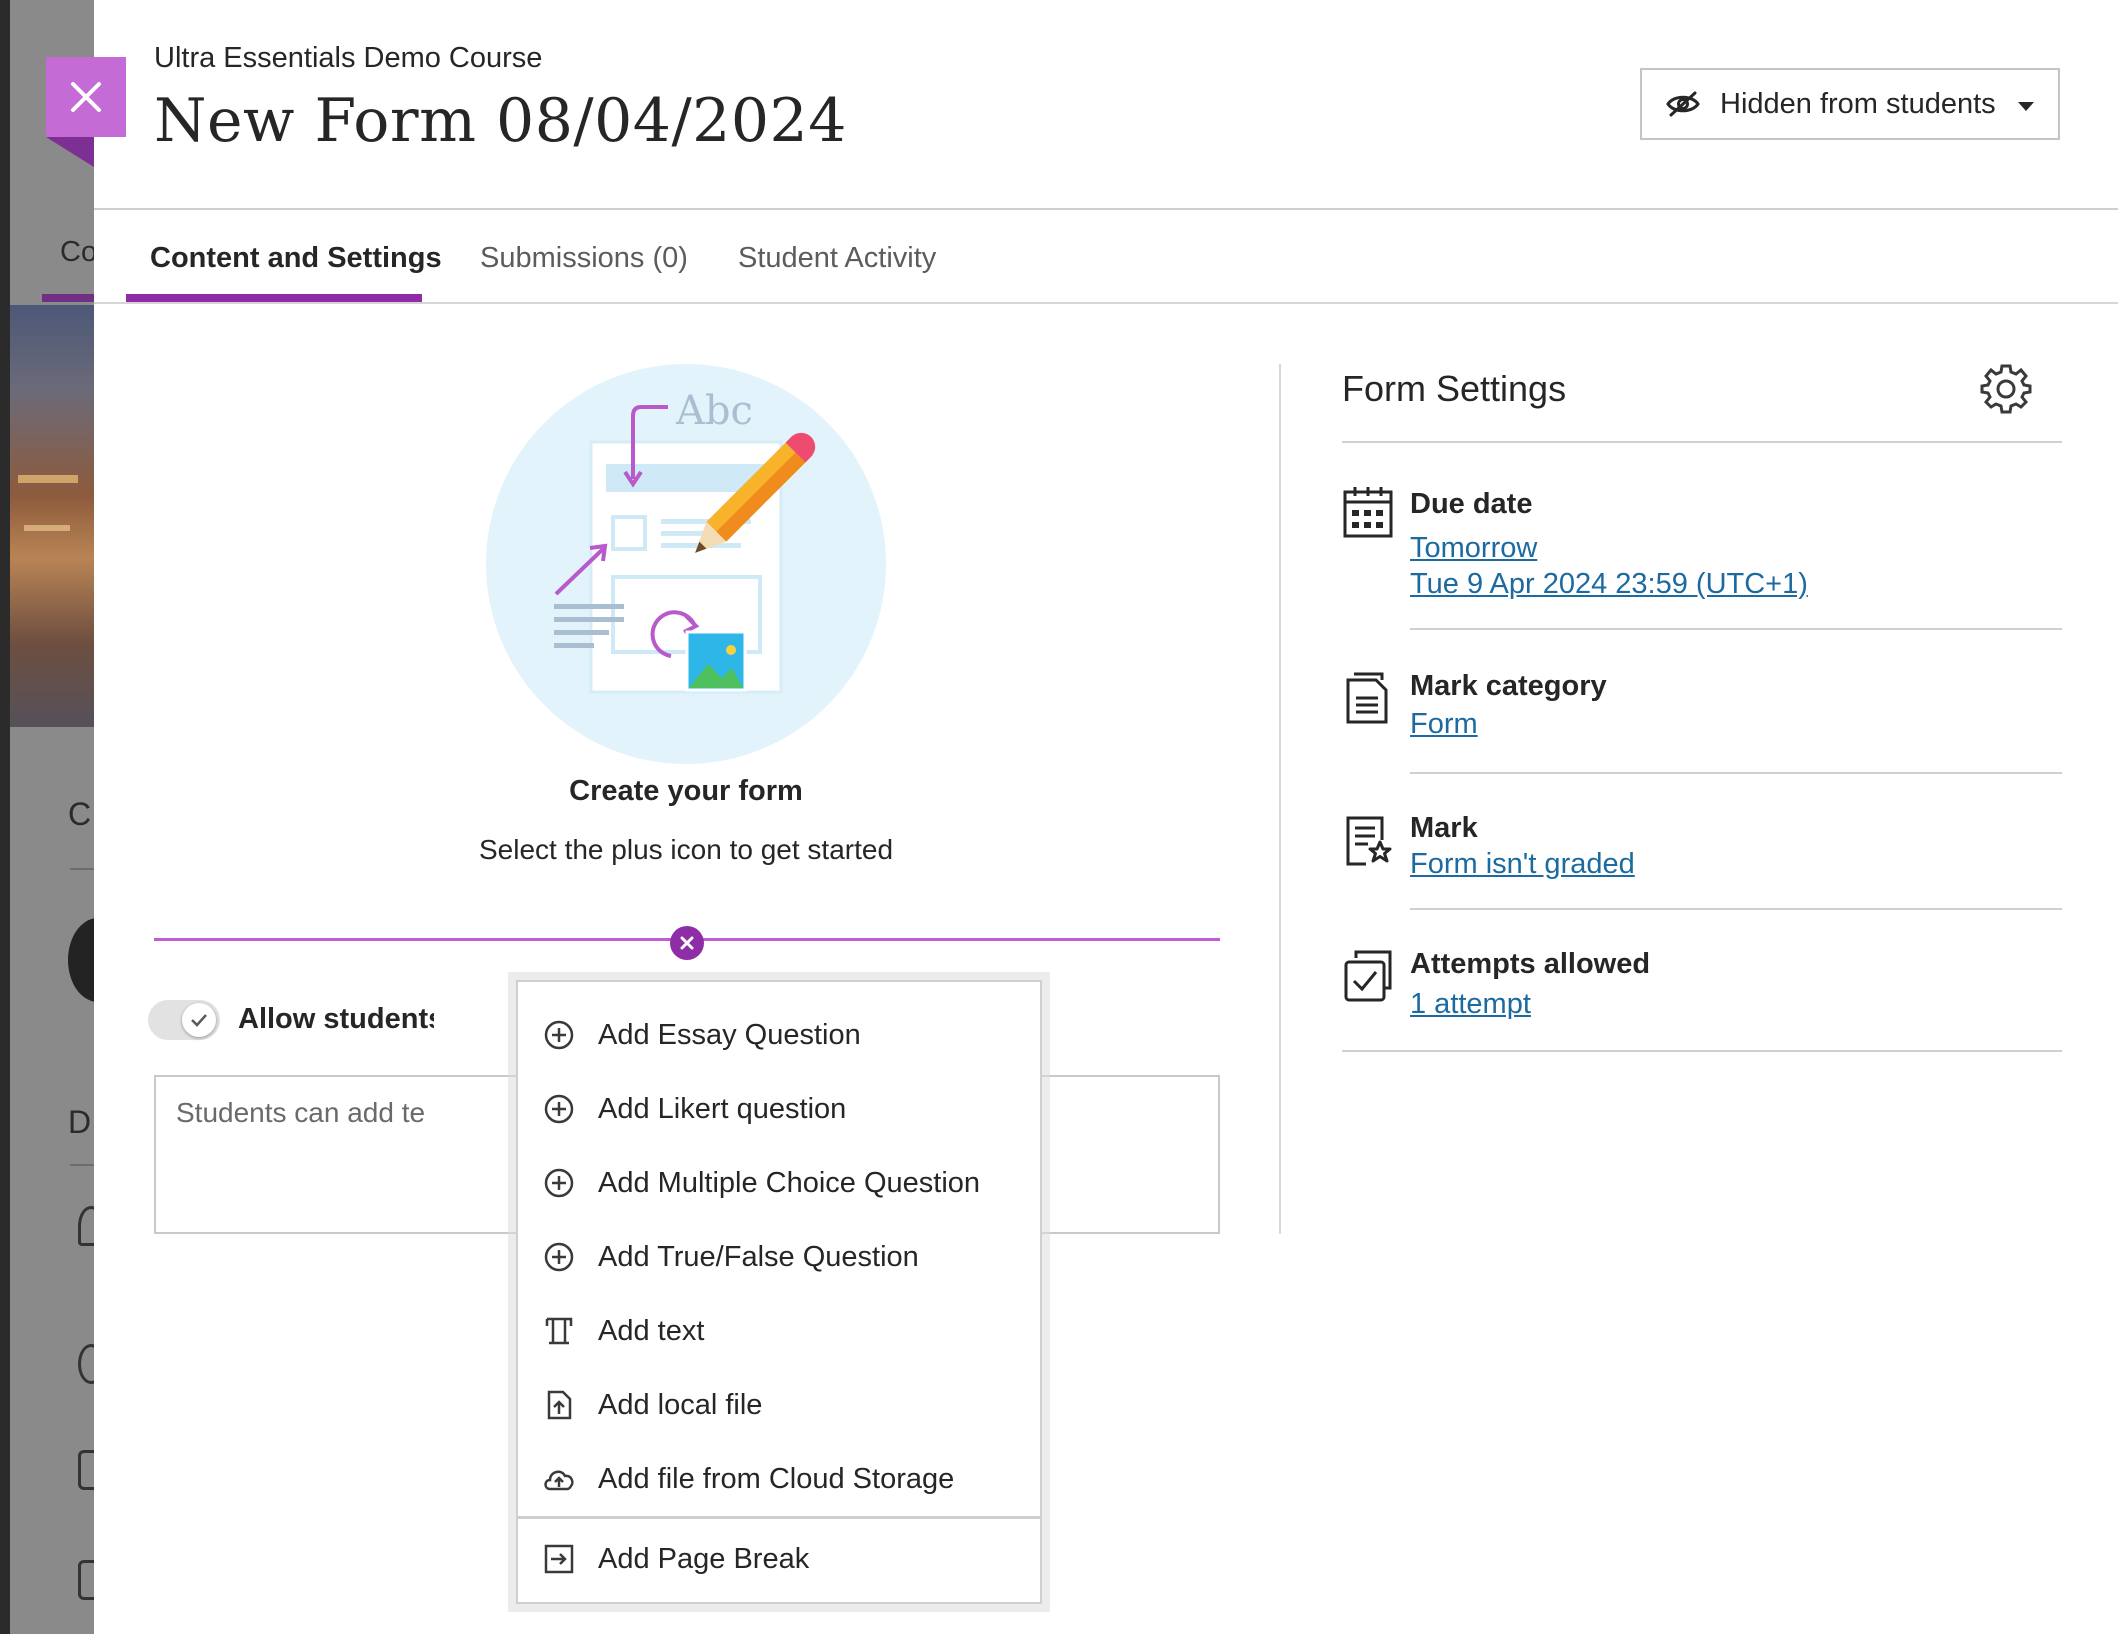 This screenshot has width=2118, height=1634. I want to click on backdrop-text-heading-1: C, so click(80, 814).